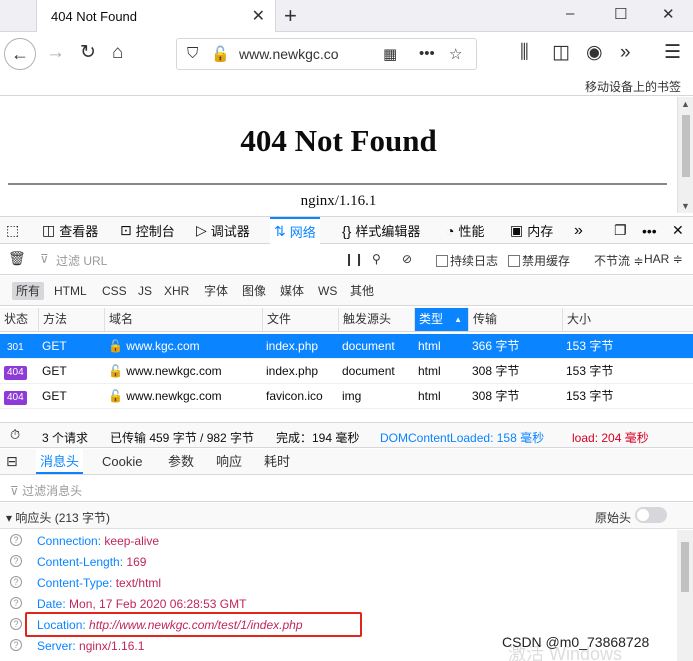  Describe the element at coordinates (620, 14) in the screenshot. I see `maximize-icon: ☐` at that location.